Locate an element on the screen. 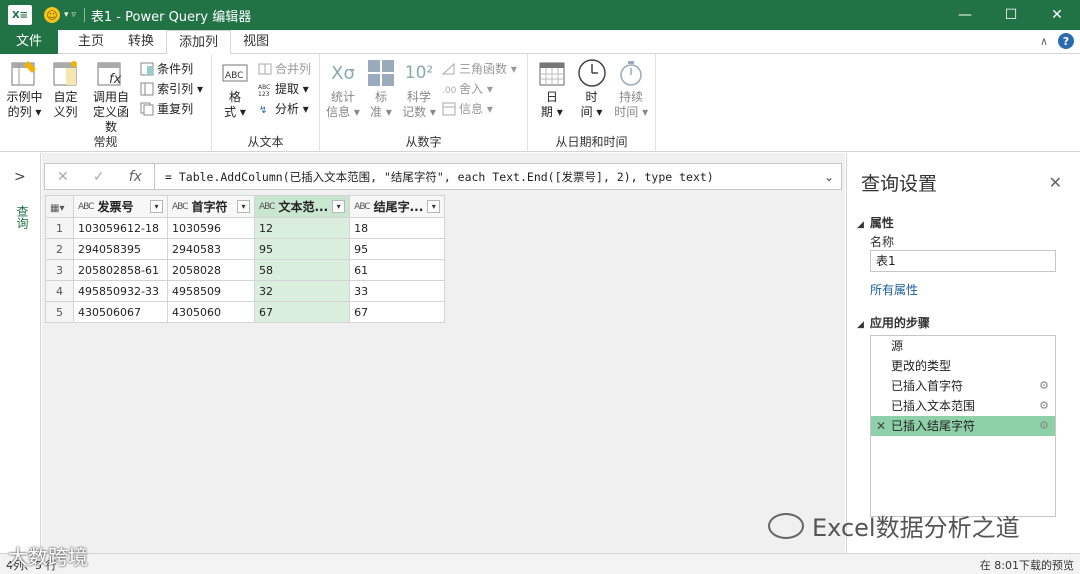 The width and height of the screenshot is (1080, 574). duplicate-column-button: 重复列 is located at coordinates (171, 108).